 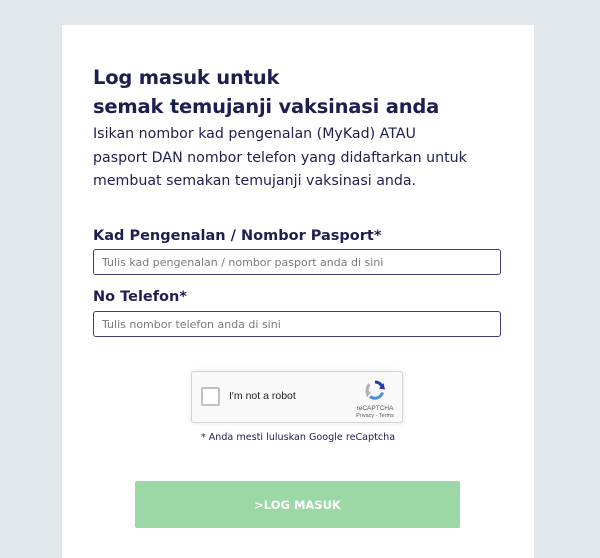 What do you see at coordinates (297, 324) in the screenshot?
I see `phone-input` at bounding box center [297, 324].